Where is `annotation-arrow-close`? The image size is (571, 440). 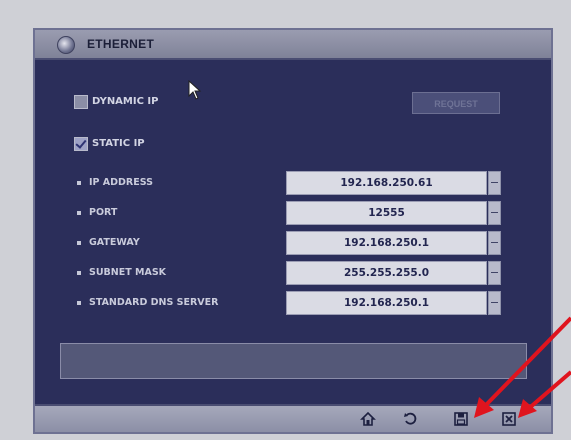
annotation-arrow-close is located at coordinates (548, 391).